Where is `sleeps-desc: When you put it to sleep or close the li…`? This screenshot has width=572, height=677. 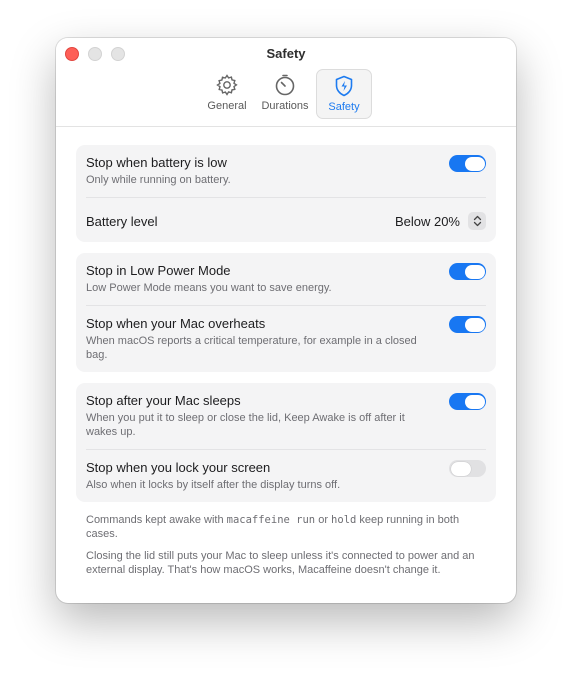 sleeps-desc: When you put it to sleep or close the li… is located at coordinates (245, 425).